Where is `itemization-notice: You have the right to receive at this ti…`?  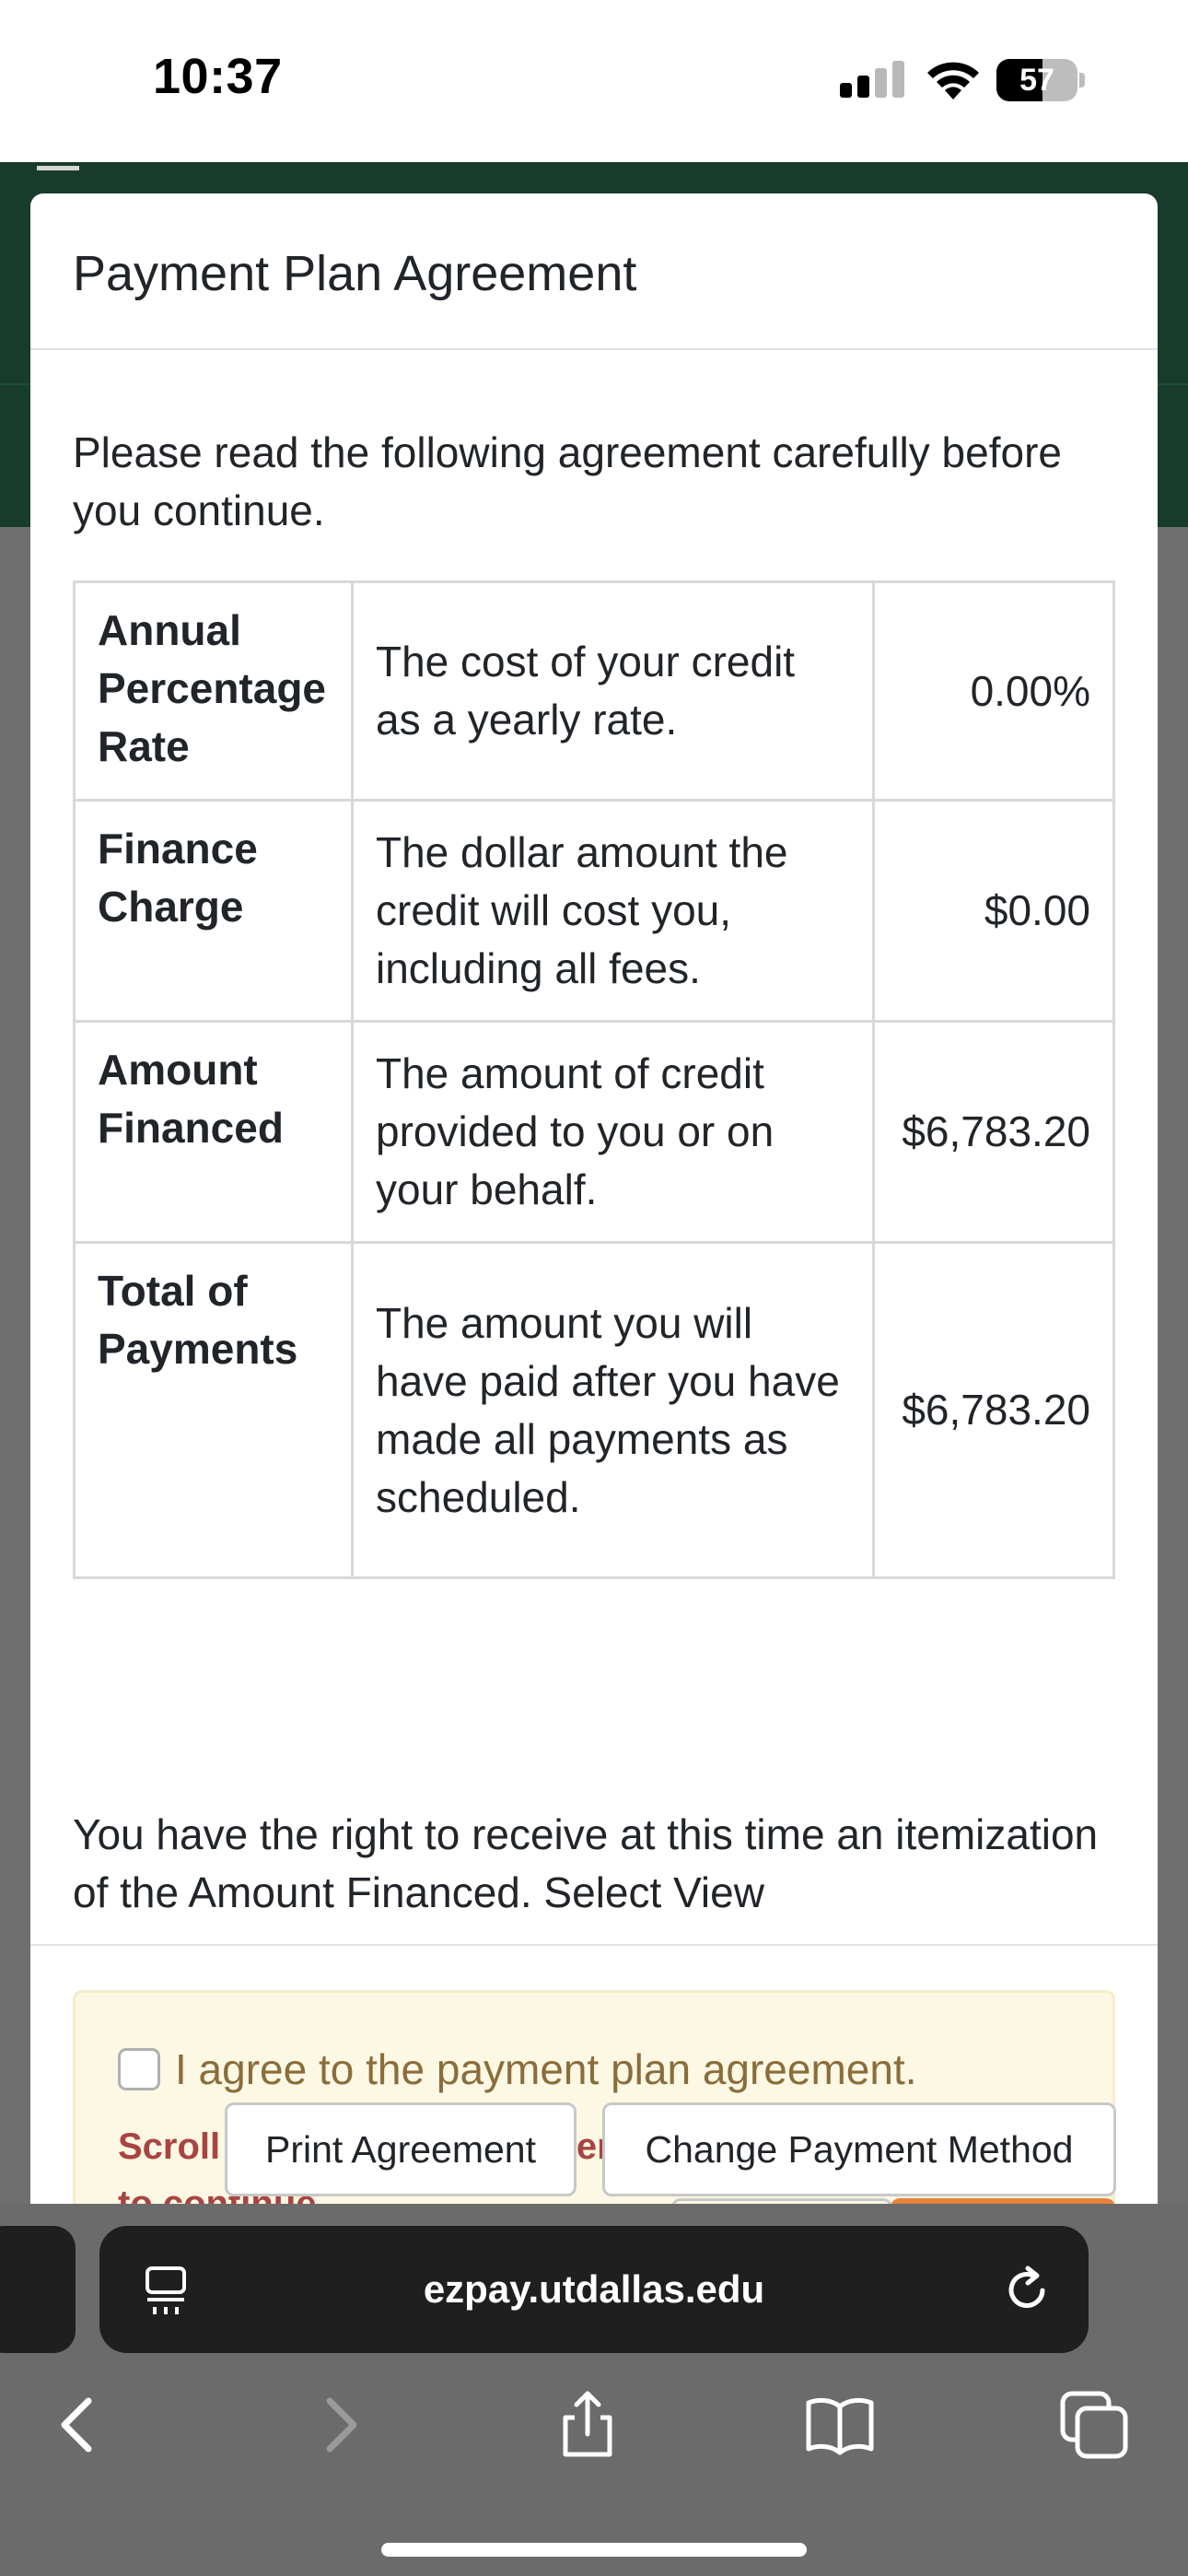 itemization-notice: You have the right to receive at this ti… is located at coordinates (586, 1863).